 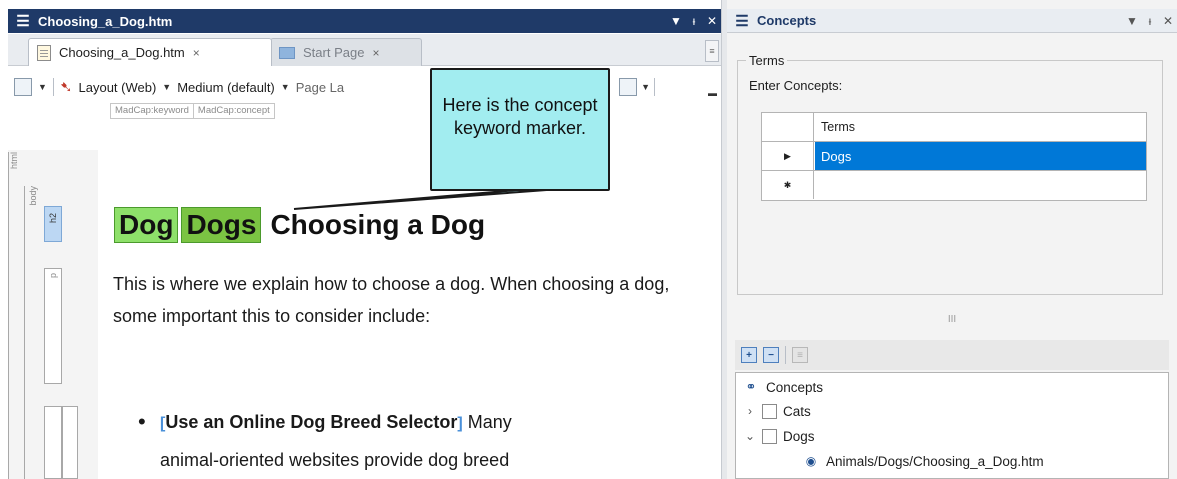 What do you see at coordinates (771, 355) in the screenshot?
I see `collapse-all-icon: −` at bounding box center [771, 355].